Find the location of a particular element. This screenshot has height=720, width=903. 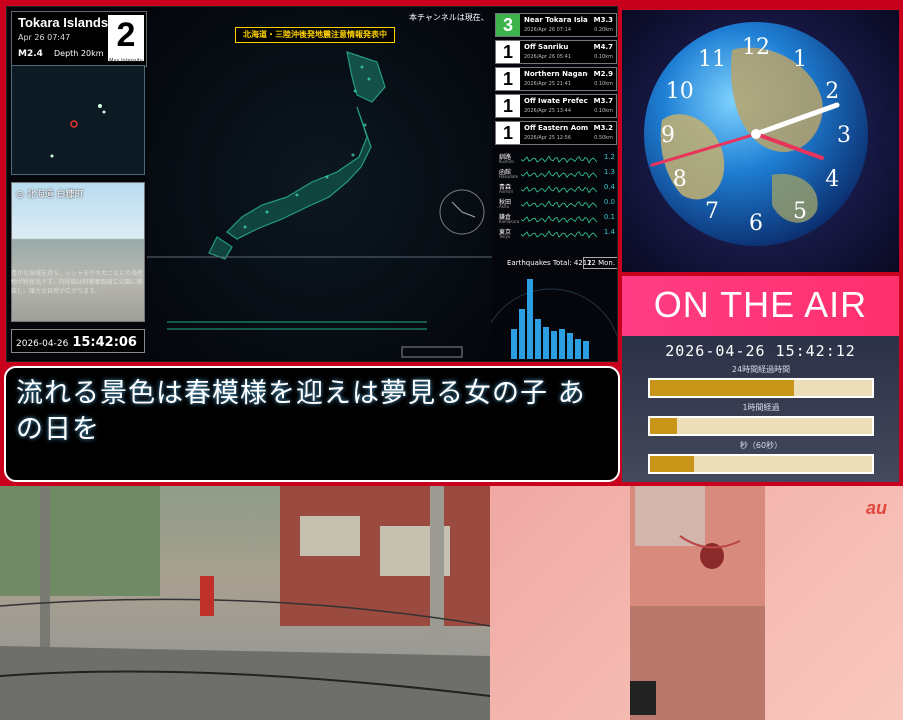

epicenter-minimap is located at coordinates (78, 120).